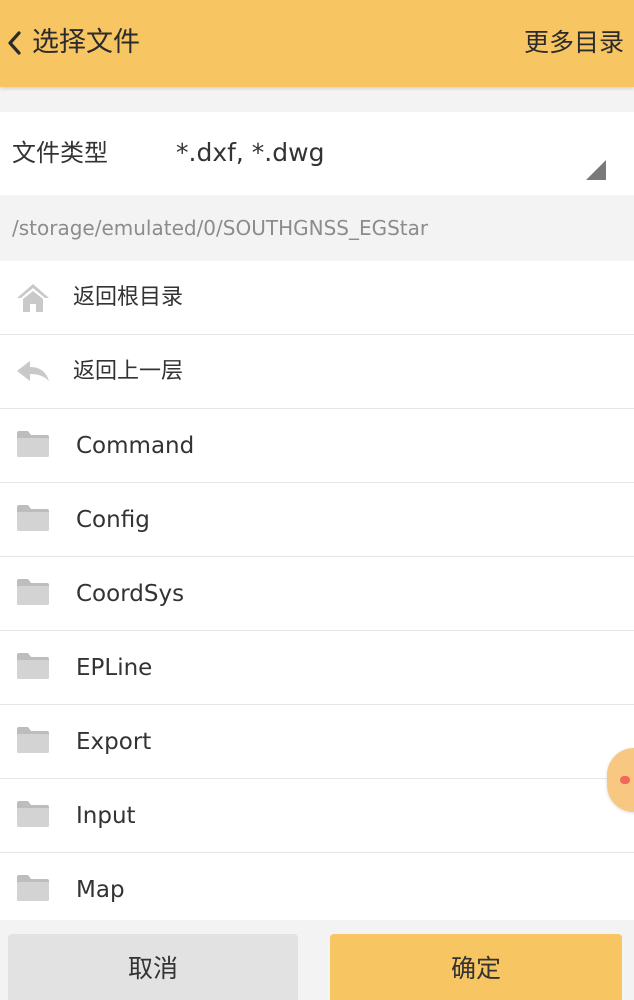 The image size is (634, 1000). Describe the element at coordinates (33, 372) in the screenshot. I see `reply-arrow-icon` at that location.